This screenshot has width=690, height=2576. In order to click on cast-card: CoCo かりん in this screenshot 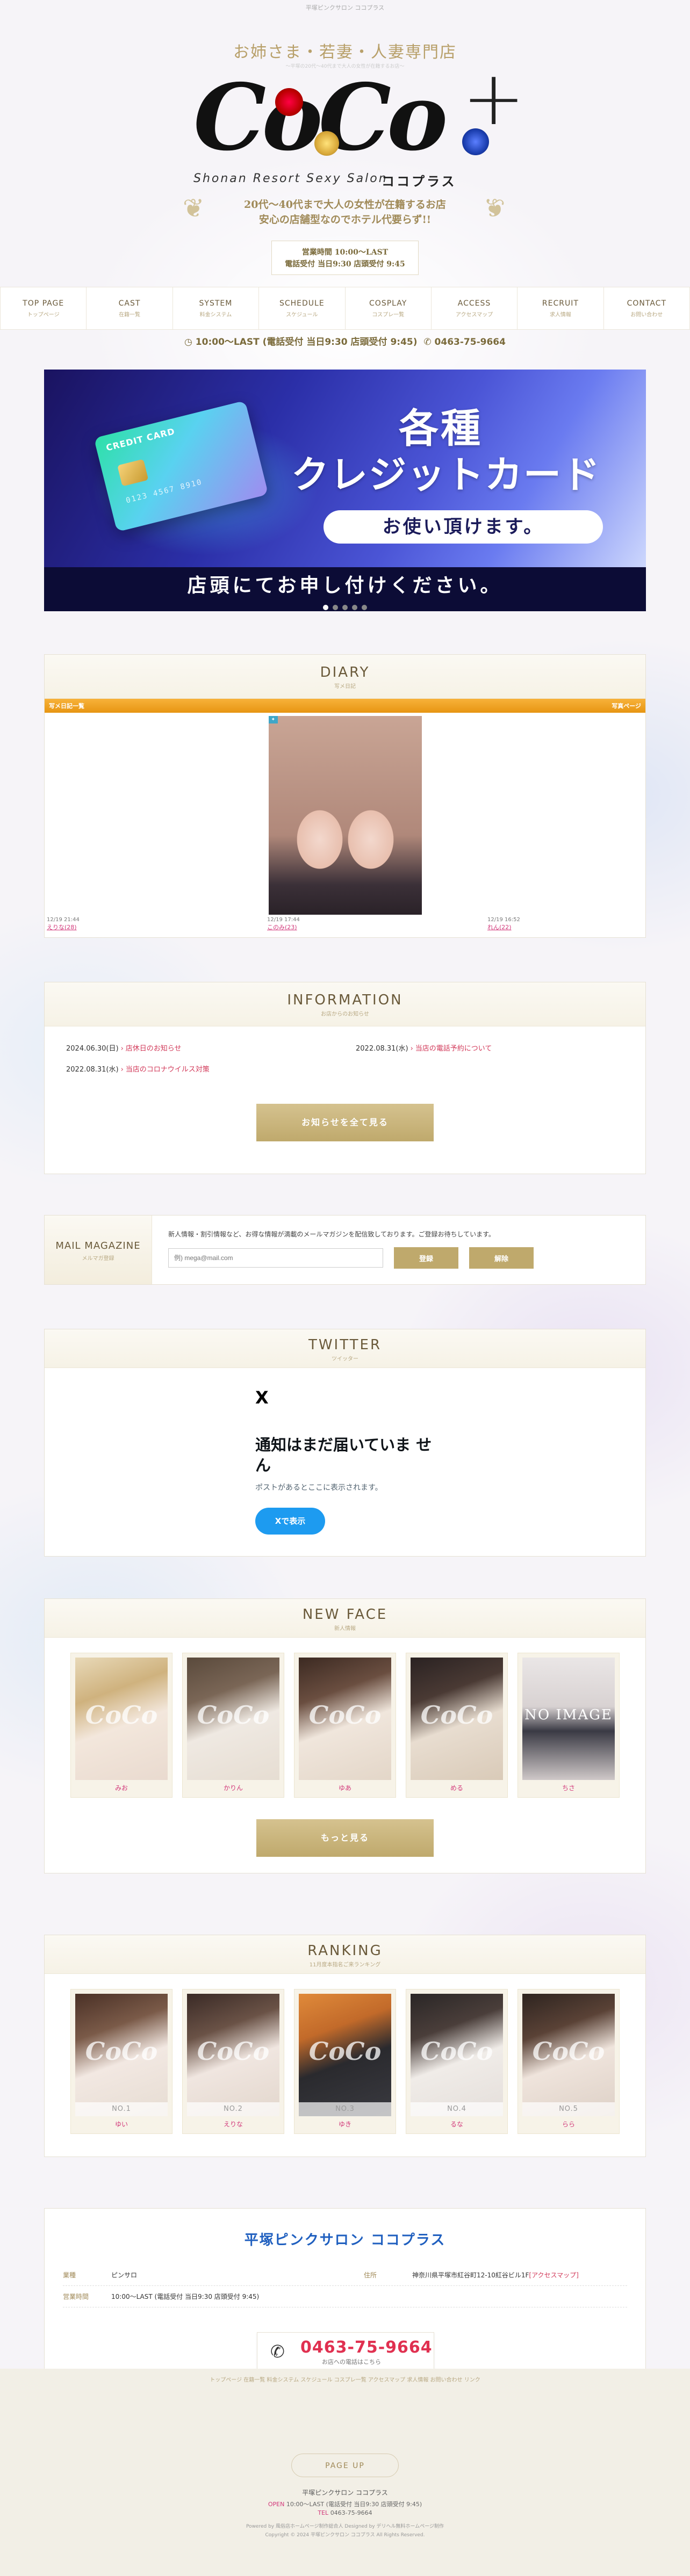, I will do `click(233, 1725)`.